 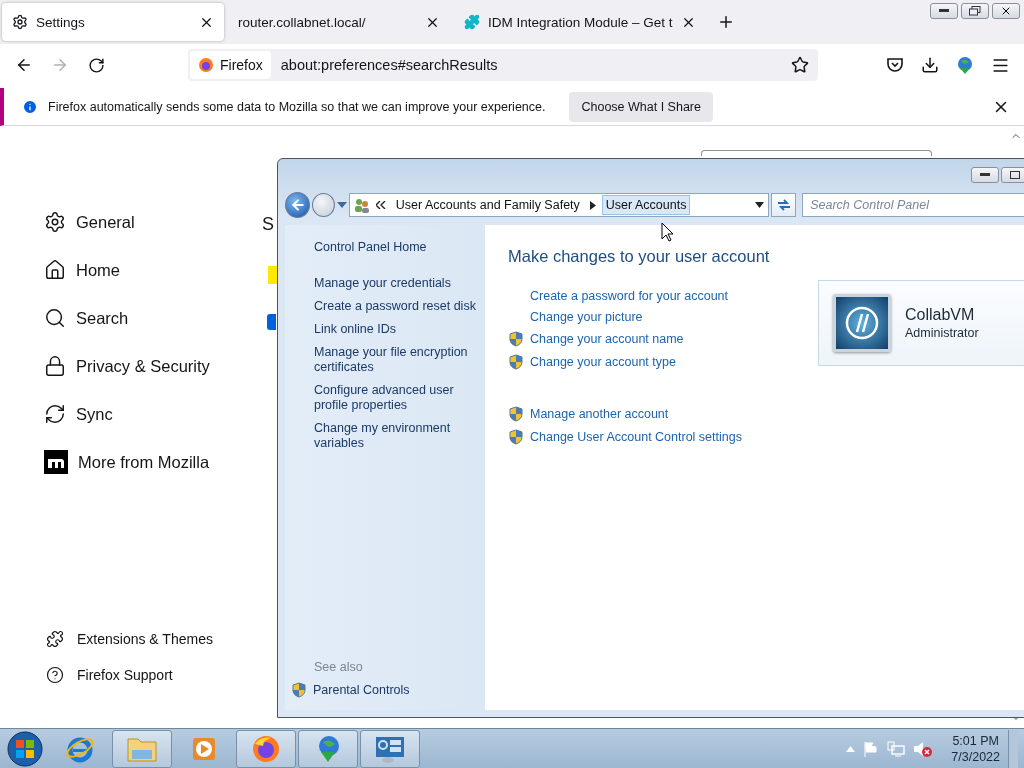 I want to click on forward-arrow-icon, so click(x=60, y=65).